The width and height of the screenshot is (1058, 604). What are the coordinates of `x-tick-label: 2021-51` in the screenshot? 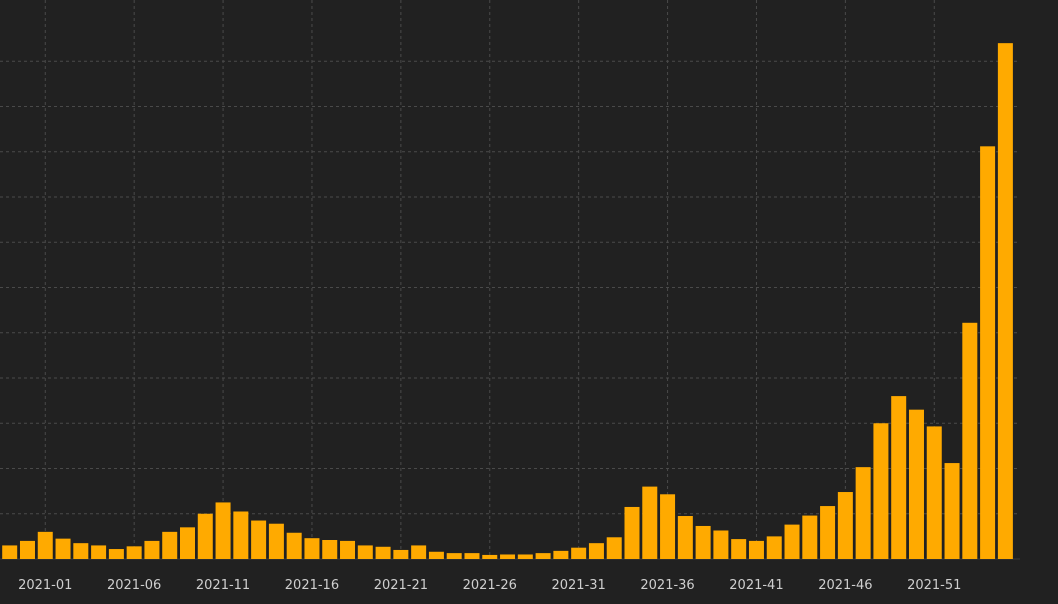 It's located at (934, 585).